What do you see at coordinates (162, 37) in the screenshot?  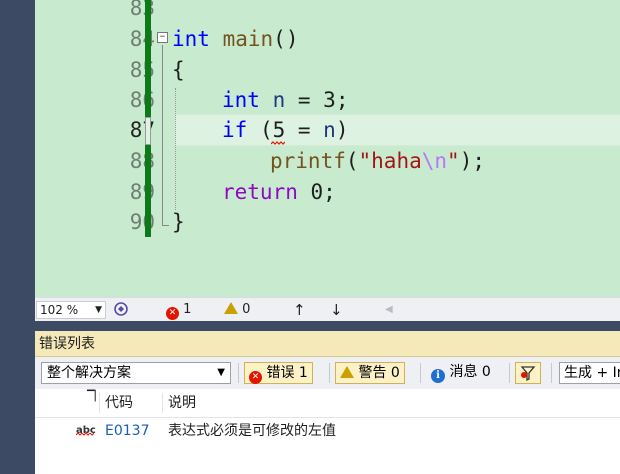 I see `collapse-icon: −` at bounding box center [162, 37].